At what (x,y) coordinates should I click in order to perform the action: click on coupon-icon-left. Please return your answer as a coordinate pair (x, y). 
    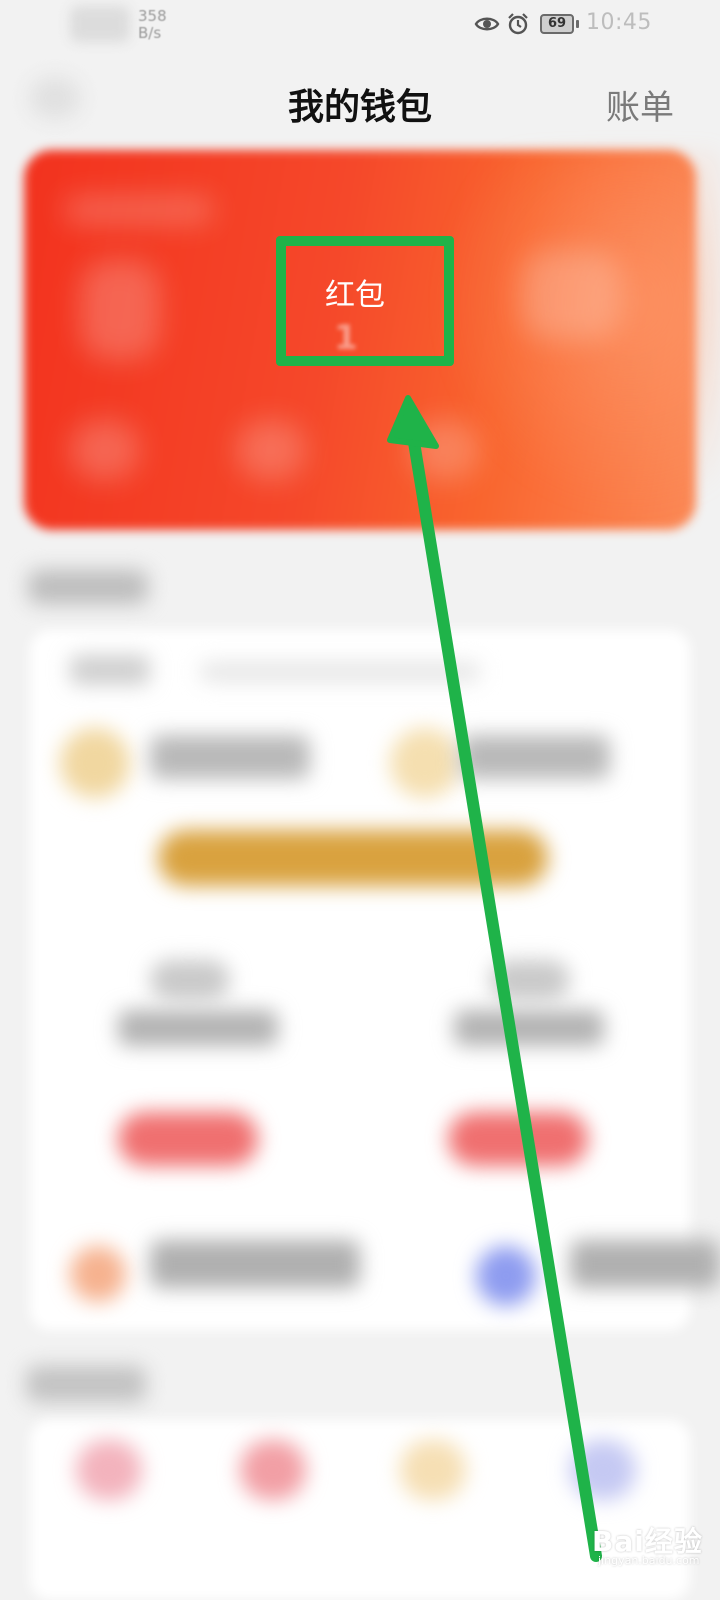
    Looking at the image, I should click on (95, 763).